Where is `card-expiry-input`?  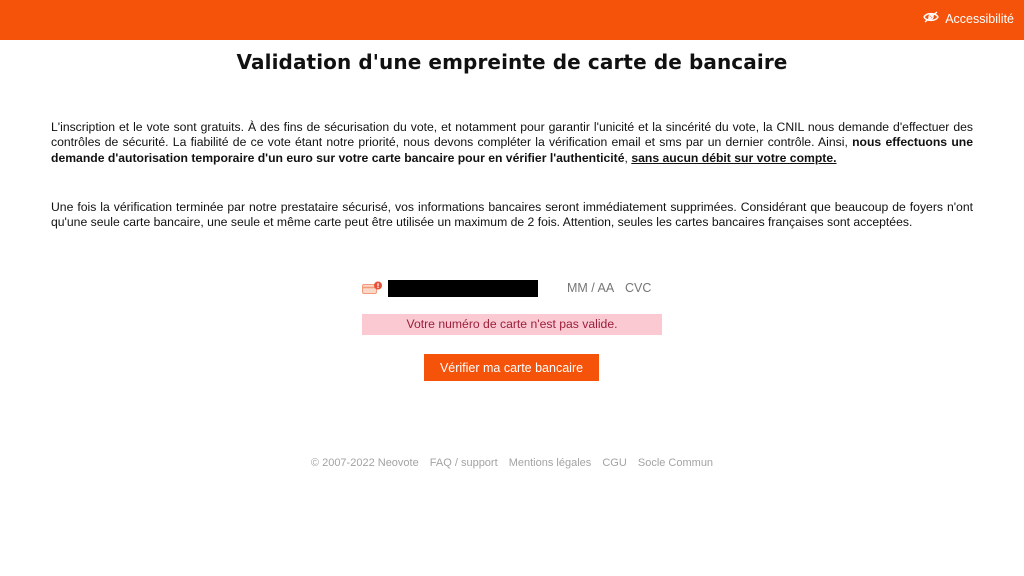 card-expiry-input is located at coordinates (597, 288).